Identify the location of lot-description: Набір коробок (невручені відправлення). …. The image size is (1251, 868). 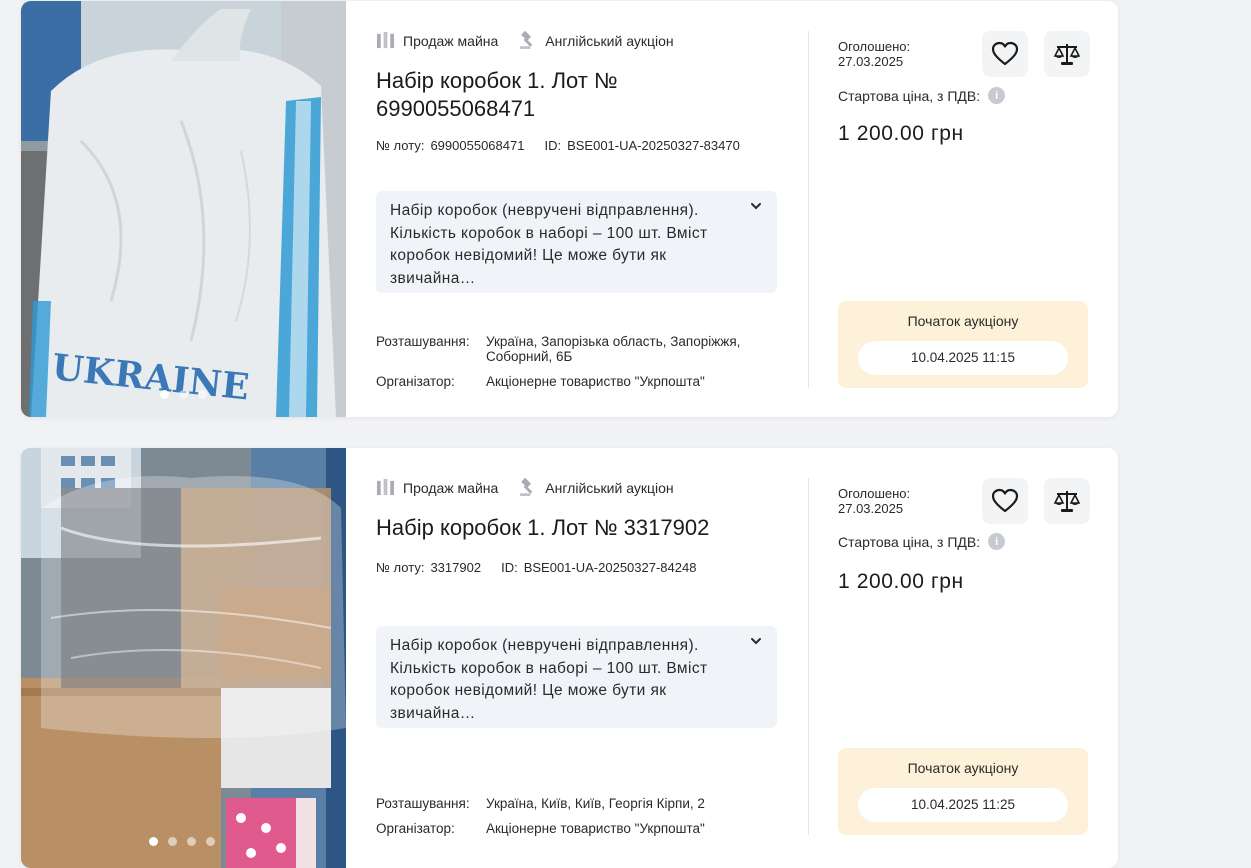
(576, 677).